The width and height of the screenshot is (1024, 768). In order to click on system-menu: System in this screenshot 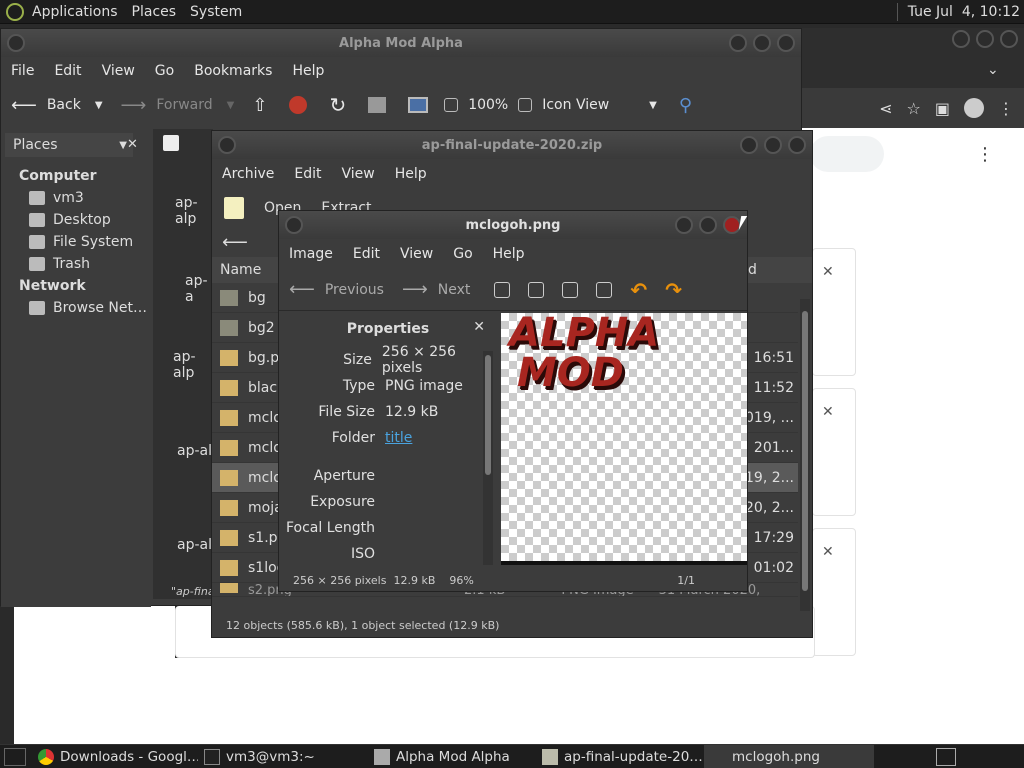, I will do `click(216, 12)`.